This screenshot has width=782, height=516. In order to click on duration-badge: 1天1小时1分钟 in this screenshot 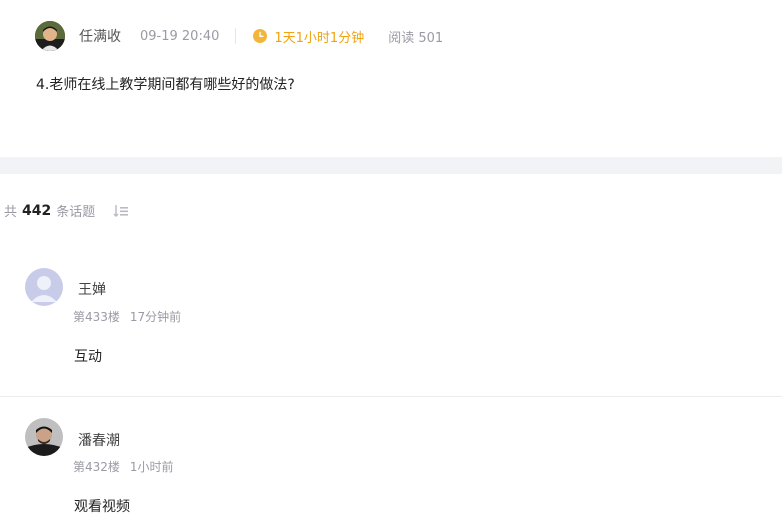, I will do `click(308, 36)`.